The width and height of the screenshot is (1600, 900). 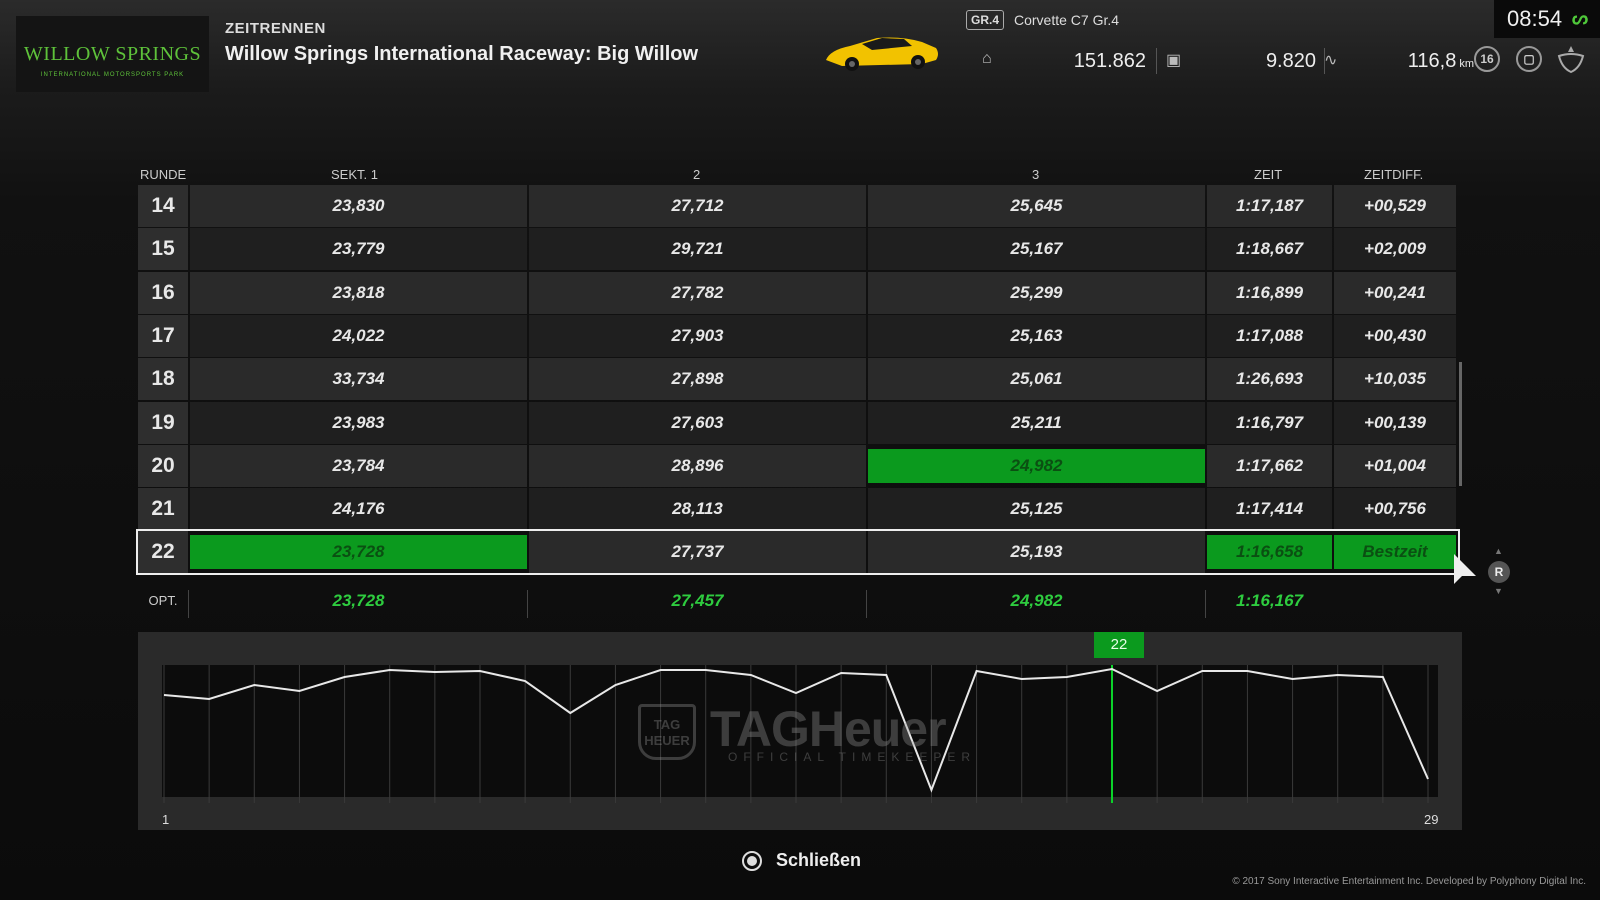 I want to click on time-diff: +00,756, so click(x=1395, y=509).